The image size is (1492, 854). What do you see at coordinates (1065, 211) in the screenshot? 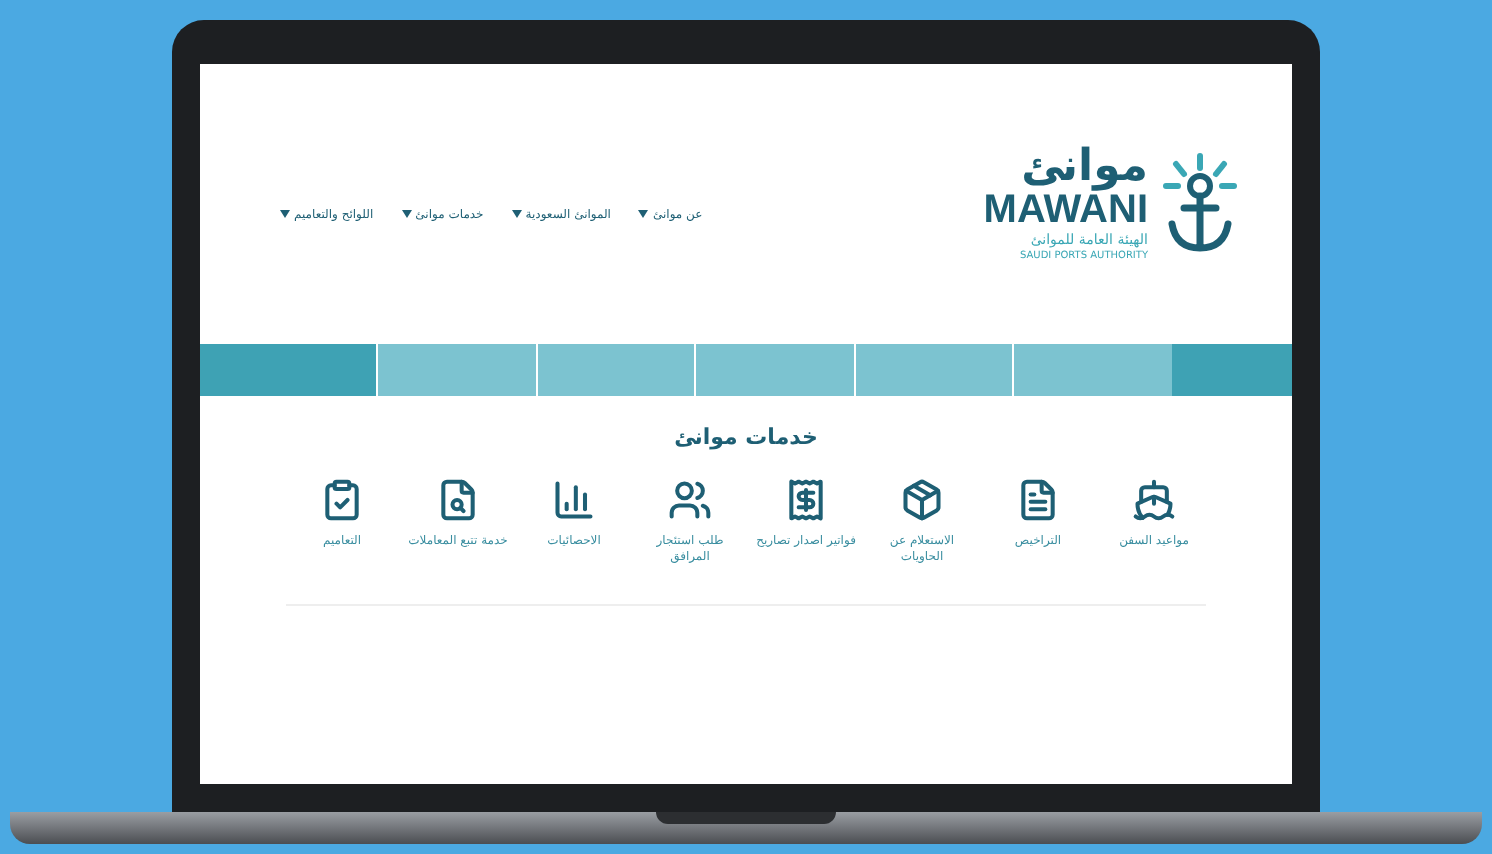
I see `logo-english-name: MAWANI` at bounding box center [1065, 211].